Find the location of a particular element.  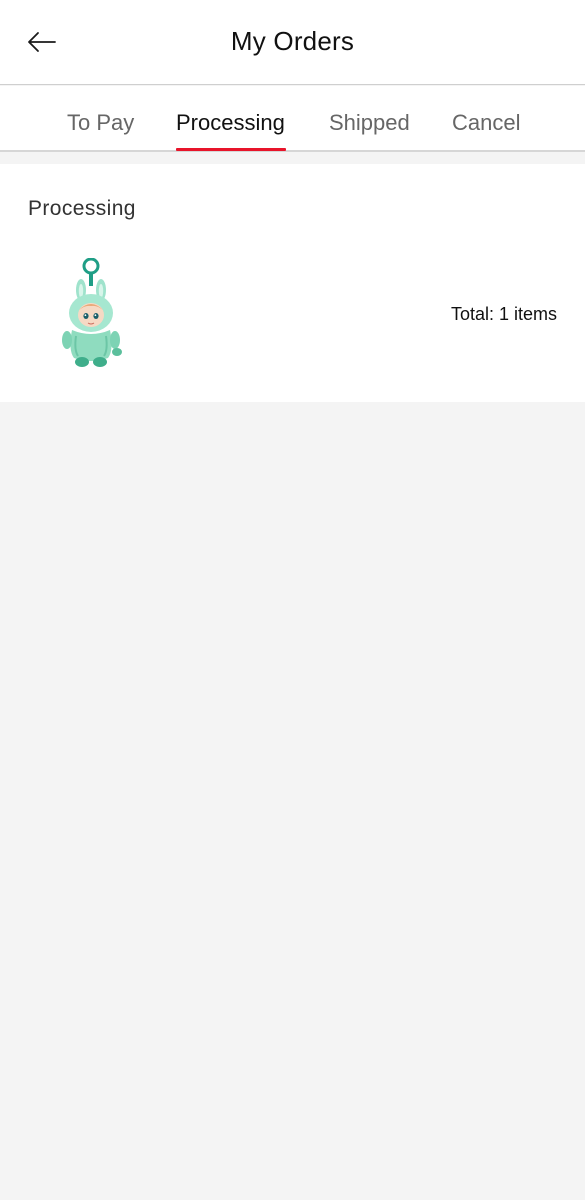

section-gap is located at coordinates (292, 158).